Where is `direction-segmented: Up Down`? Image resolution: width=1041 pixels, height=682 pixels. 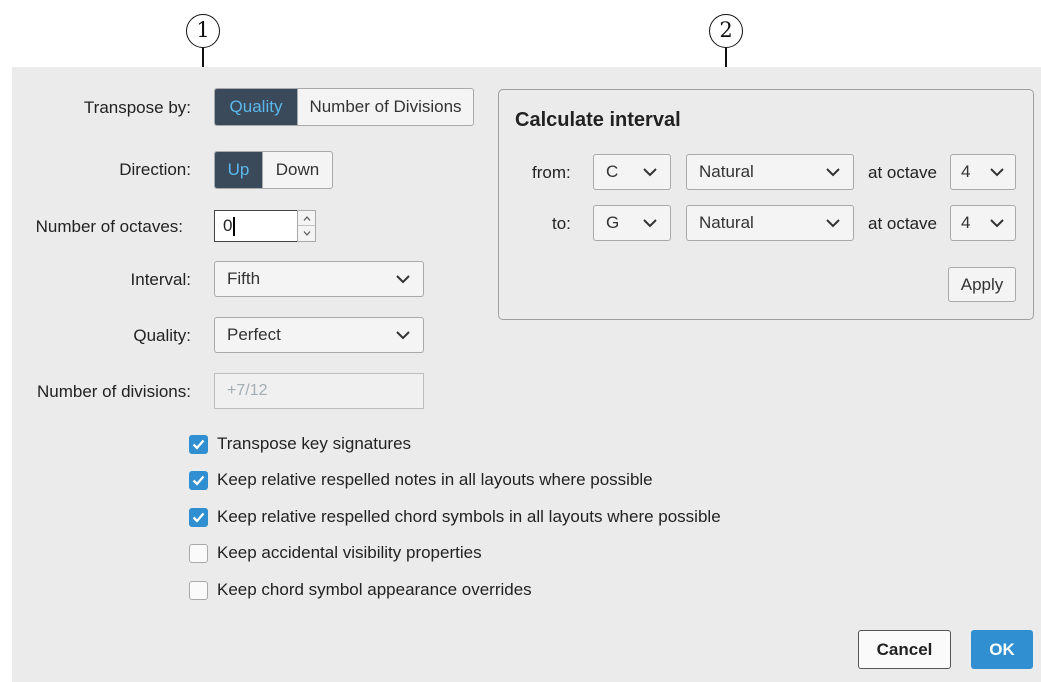 direction-segmented: Up Down is located at coordinates (273, 170).